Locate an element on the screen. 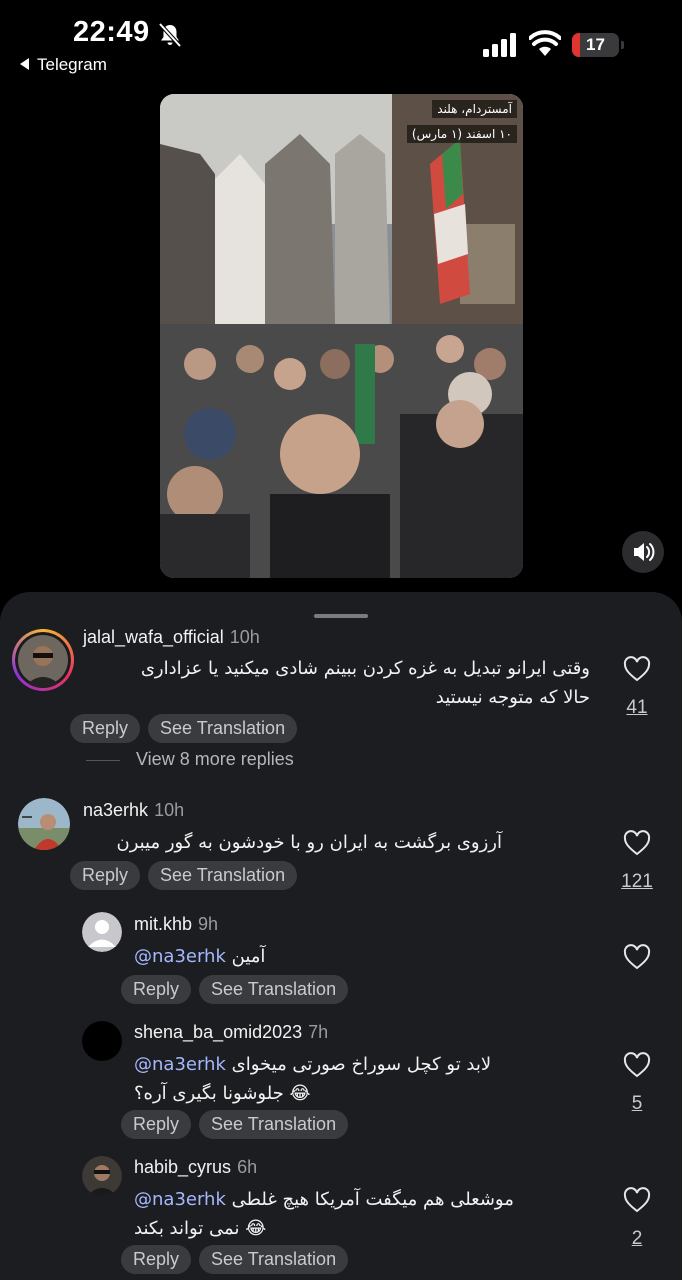 This screenshot has height=1280, width=682. battery-percent: 17 is located at coordinates (595, 44).